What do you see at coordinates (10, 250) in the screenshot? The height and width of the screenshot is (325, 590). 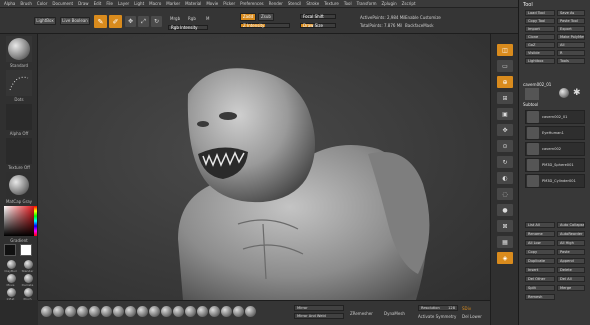 I see `secondary-color-swatch` at bounding box center [10, 250].